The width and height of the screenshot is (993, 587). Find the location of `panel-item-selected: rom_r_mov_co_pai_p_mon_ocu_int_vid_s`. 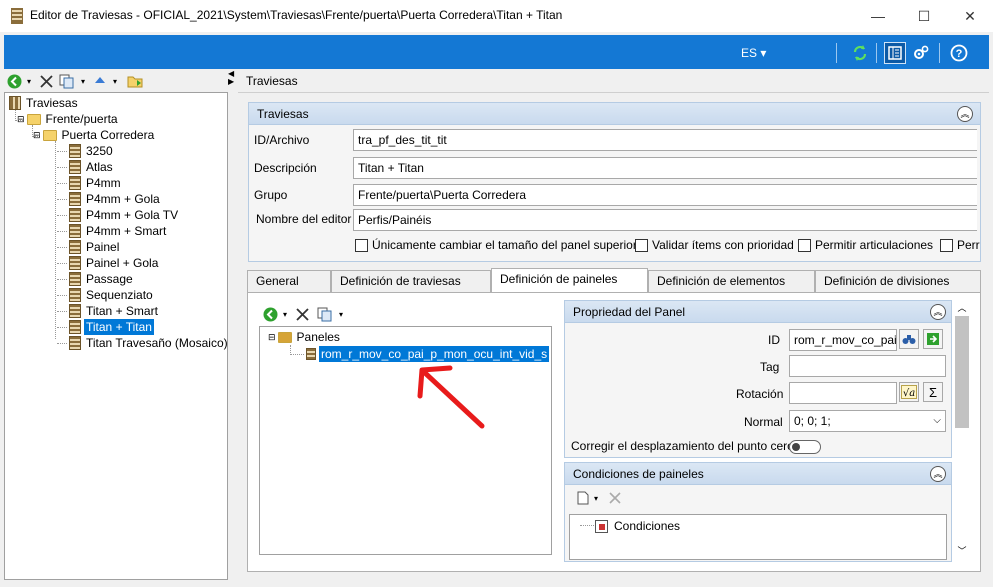

panel-item-selected: rom_r_mov_co_pai_p_mon_ocu_int_vid_s is located at coordinates (428, 354).